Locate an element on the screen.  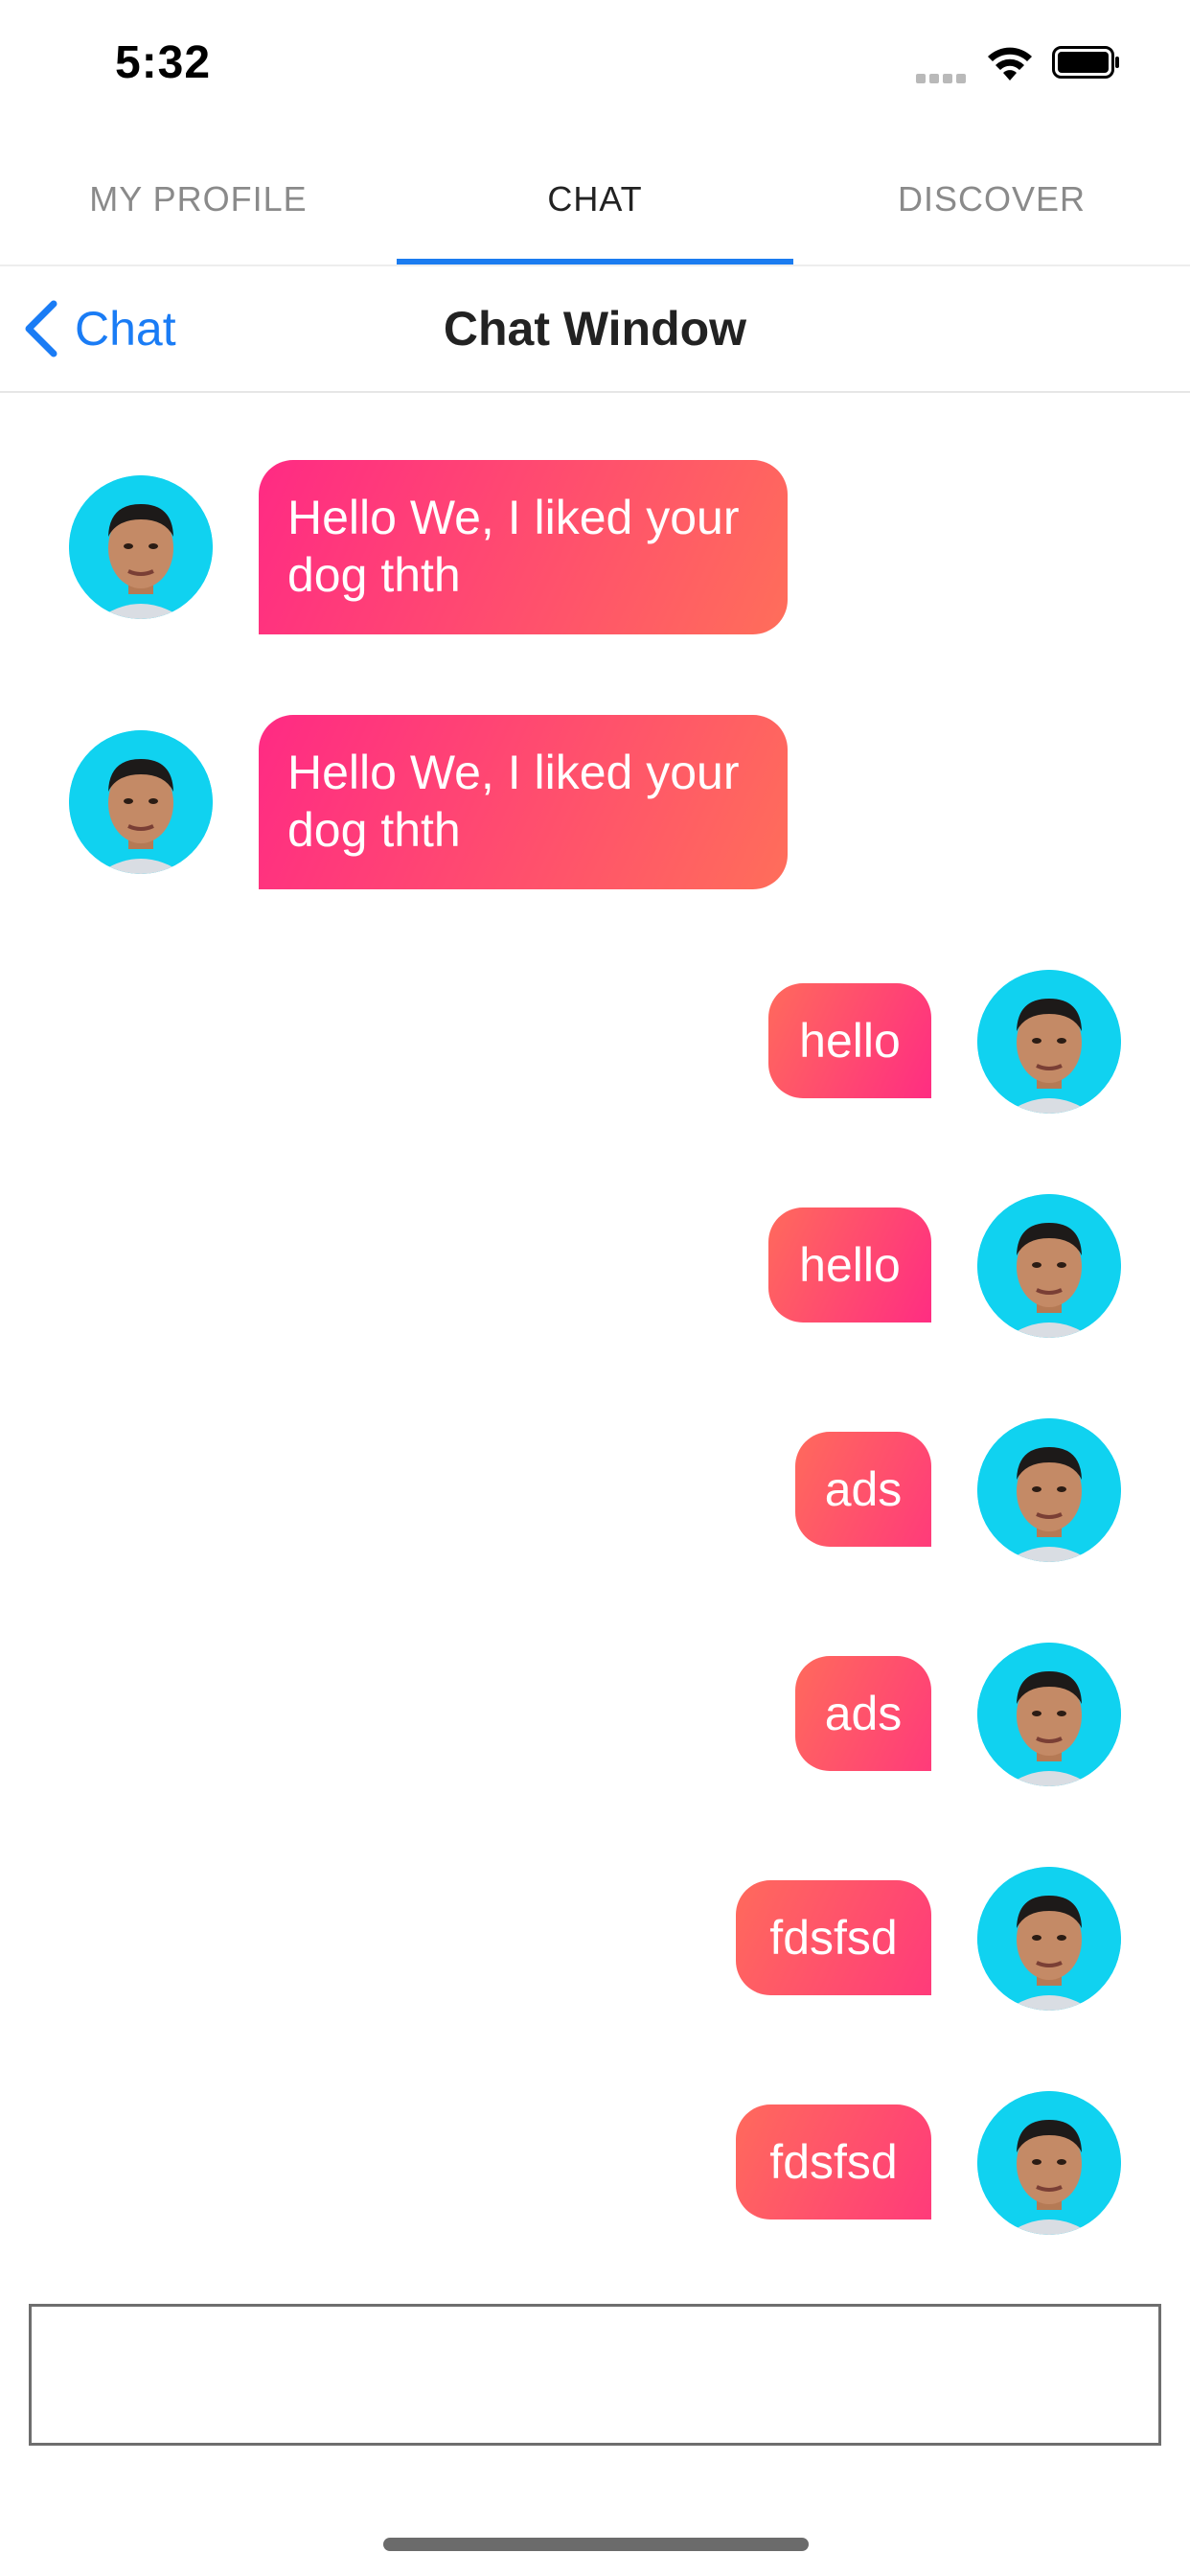
status-bar: 5:32 is located at coordinates (595, 67).